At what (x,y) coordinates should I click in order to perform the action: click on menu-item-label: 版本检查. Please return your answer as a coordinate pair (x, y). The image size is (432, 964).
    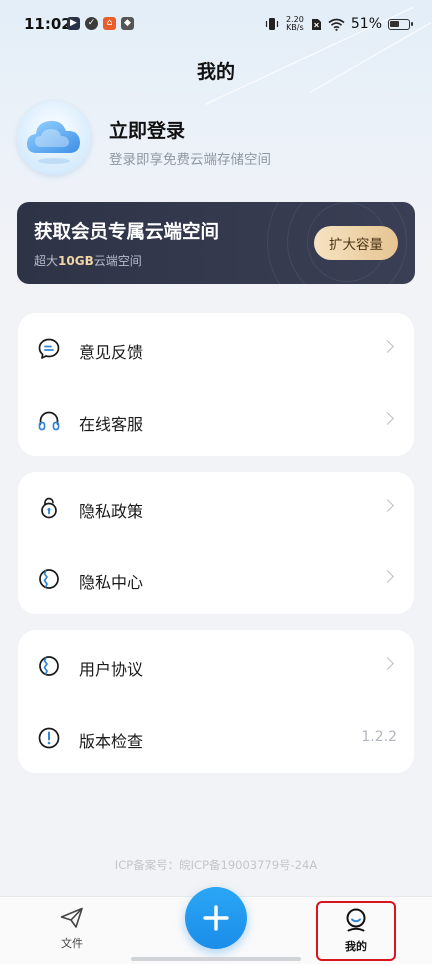
    Looking at the image, I should click on (111, 741).